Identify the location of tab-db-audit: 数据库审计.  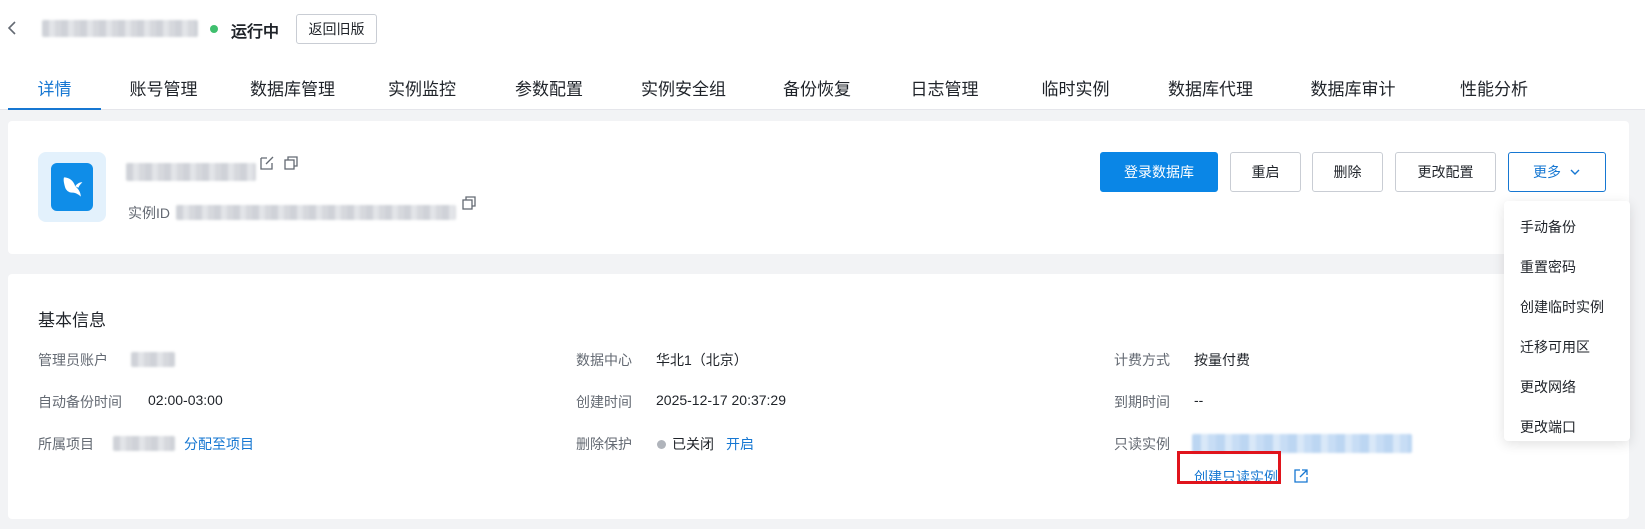
(1353, 87).